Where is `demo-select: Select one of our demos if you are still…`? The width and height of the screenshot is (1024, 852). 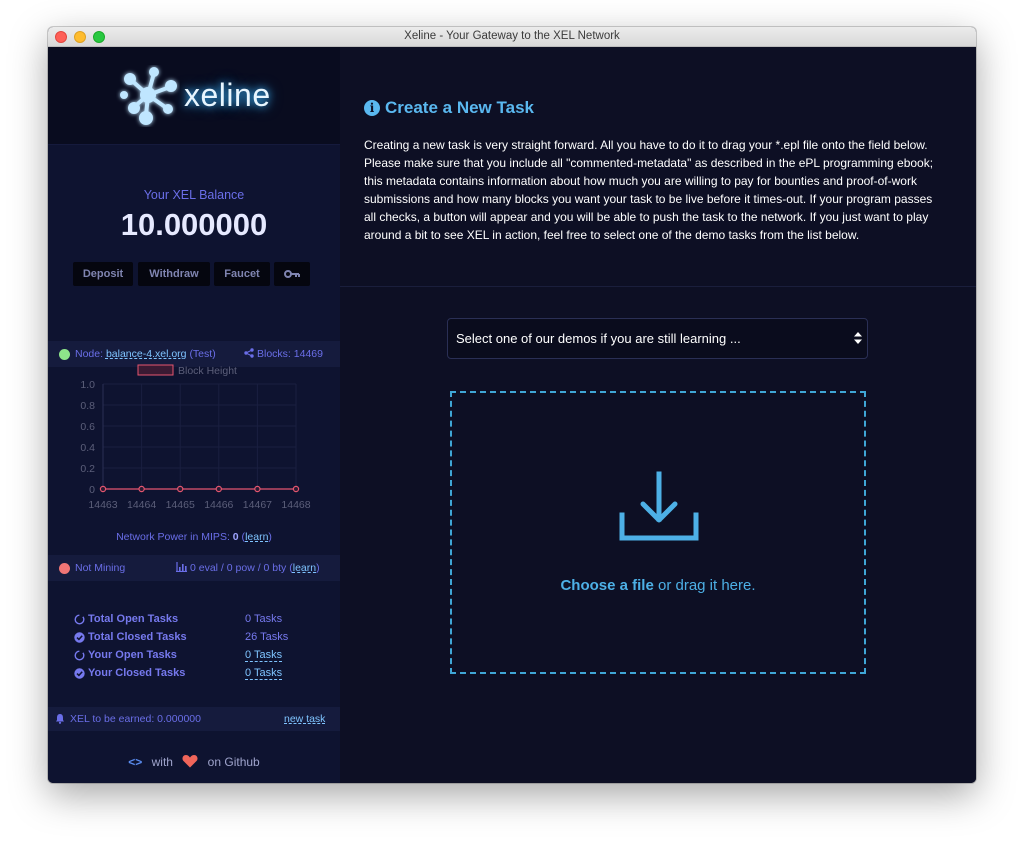
demo-select: Select one of our demos if you are still… is located at coordinates (657, 338).